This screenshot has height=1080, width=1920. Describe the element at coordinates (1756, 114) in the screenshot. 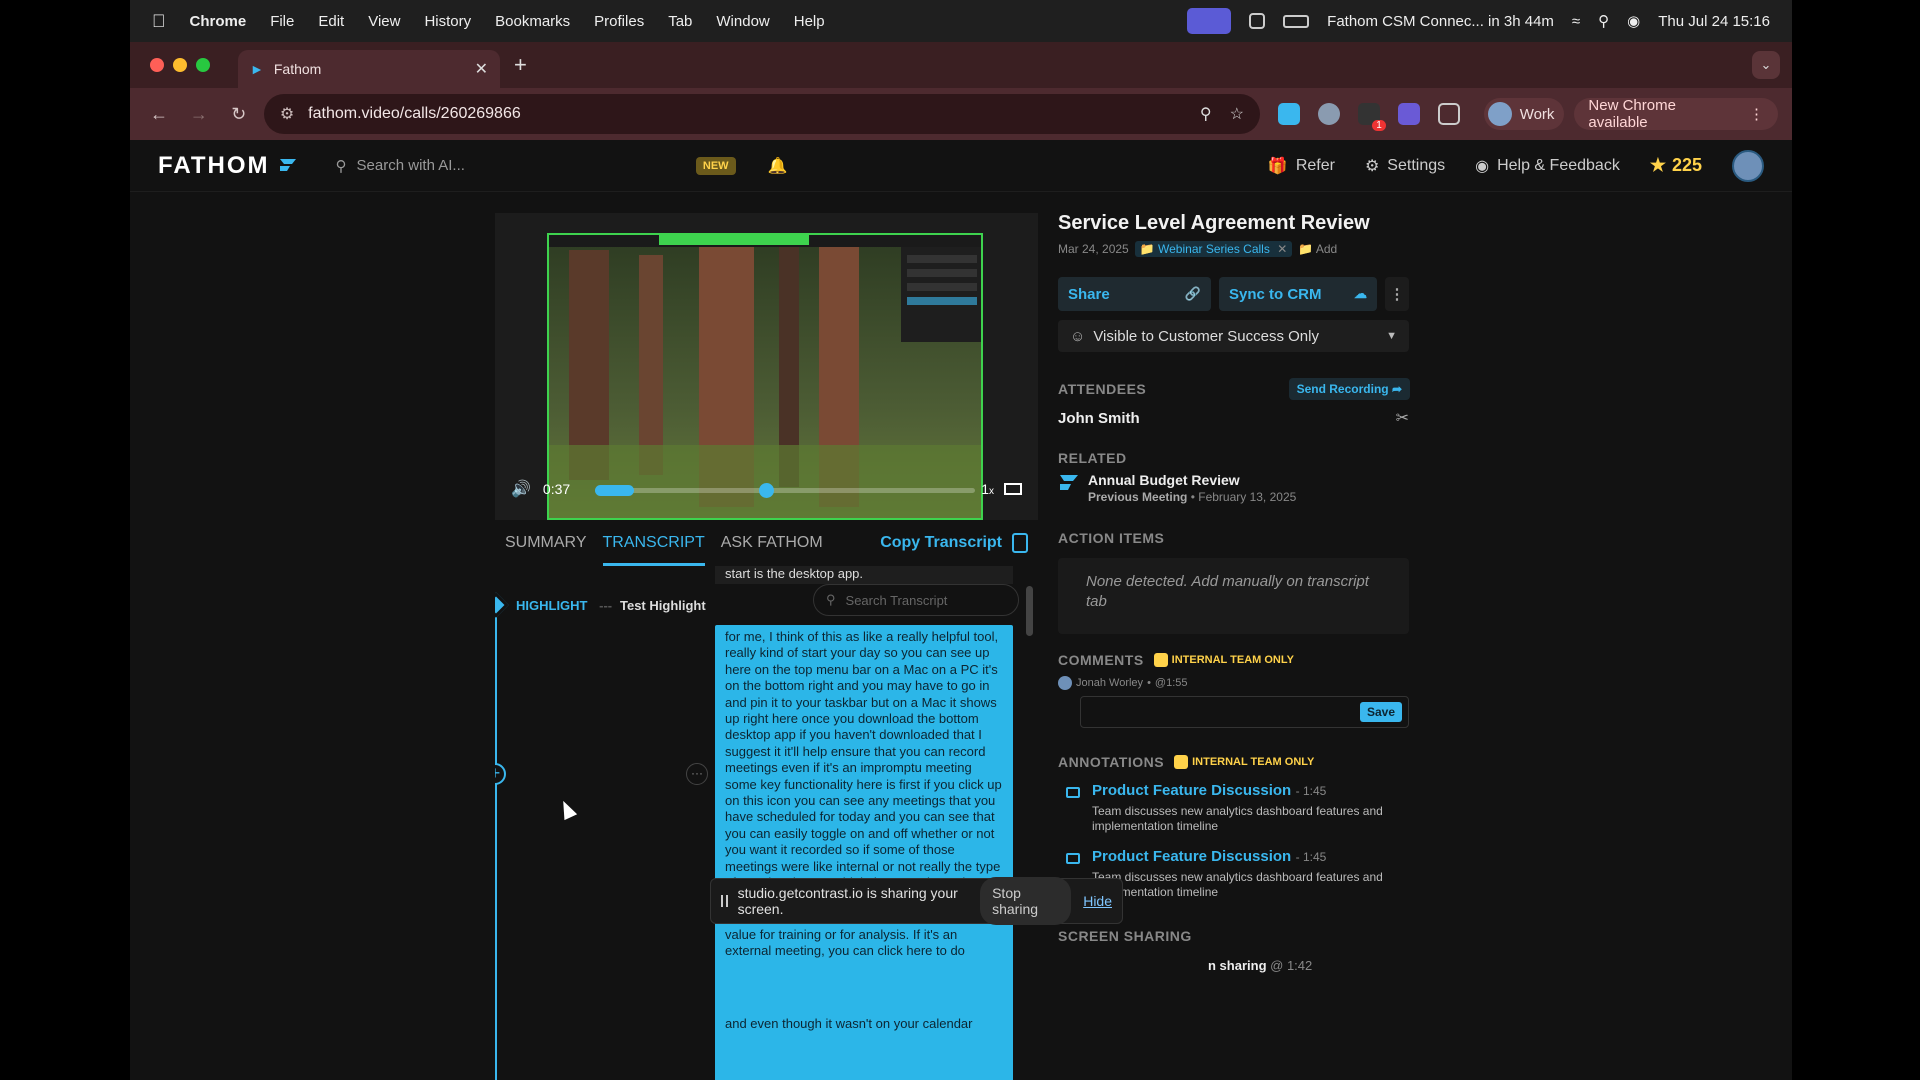

I see `kebab-menu-icon: ⋮` at that location.